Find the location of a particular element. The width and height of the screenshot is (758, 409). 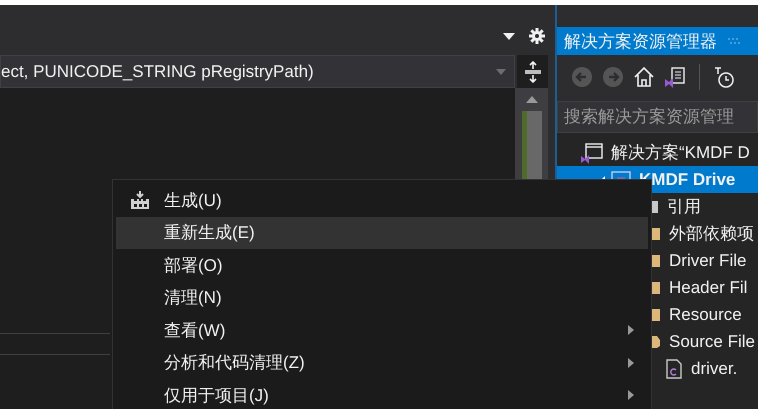

tree-item-label: 引用 is located at coordinates (684, 207).